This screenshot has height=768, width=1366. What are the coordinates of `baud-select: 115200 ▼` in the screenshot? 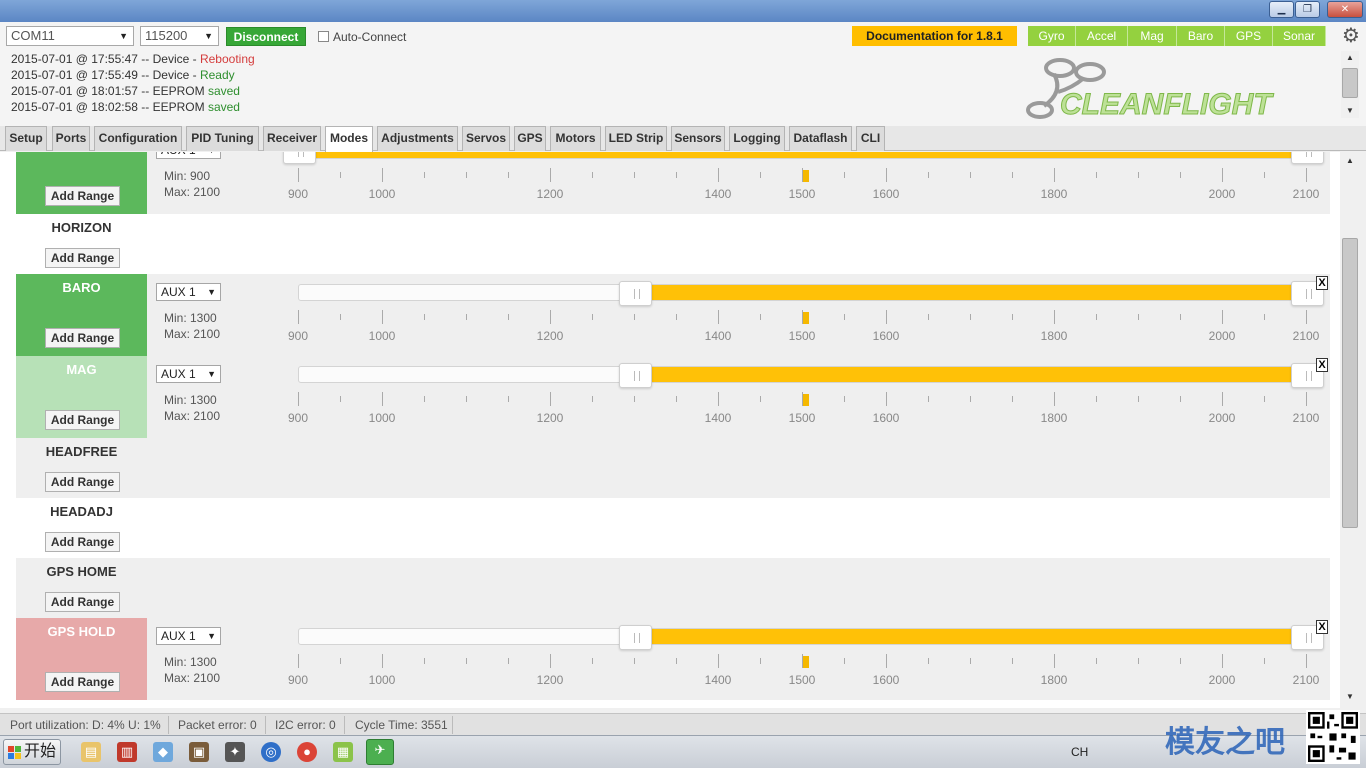 It's located at (179, 36).